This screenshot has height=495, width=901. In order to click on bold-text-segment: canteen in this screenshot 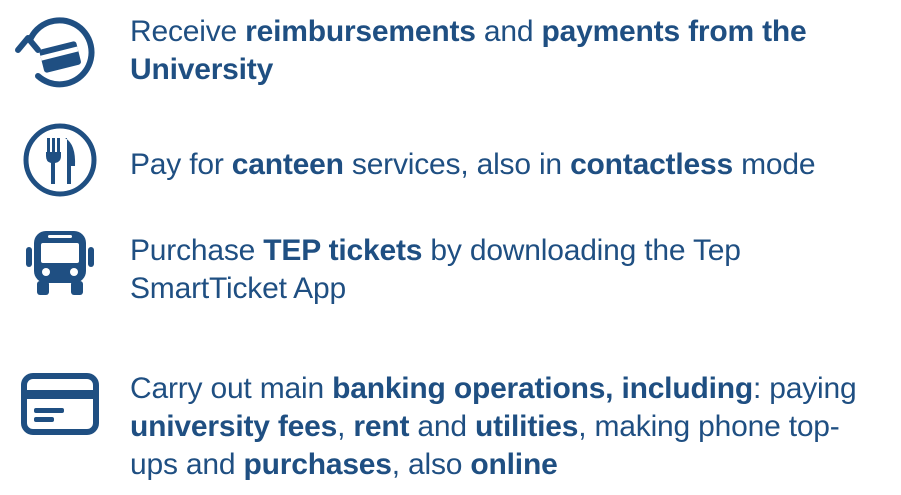, I will do `click(287, 164)`.